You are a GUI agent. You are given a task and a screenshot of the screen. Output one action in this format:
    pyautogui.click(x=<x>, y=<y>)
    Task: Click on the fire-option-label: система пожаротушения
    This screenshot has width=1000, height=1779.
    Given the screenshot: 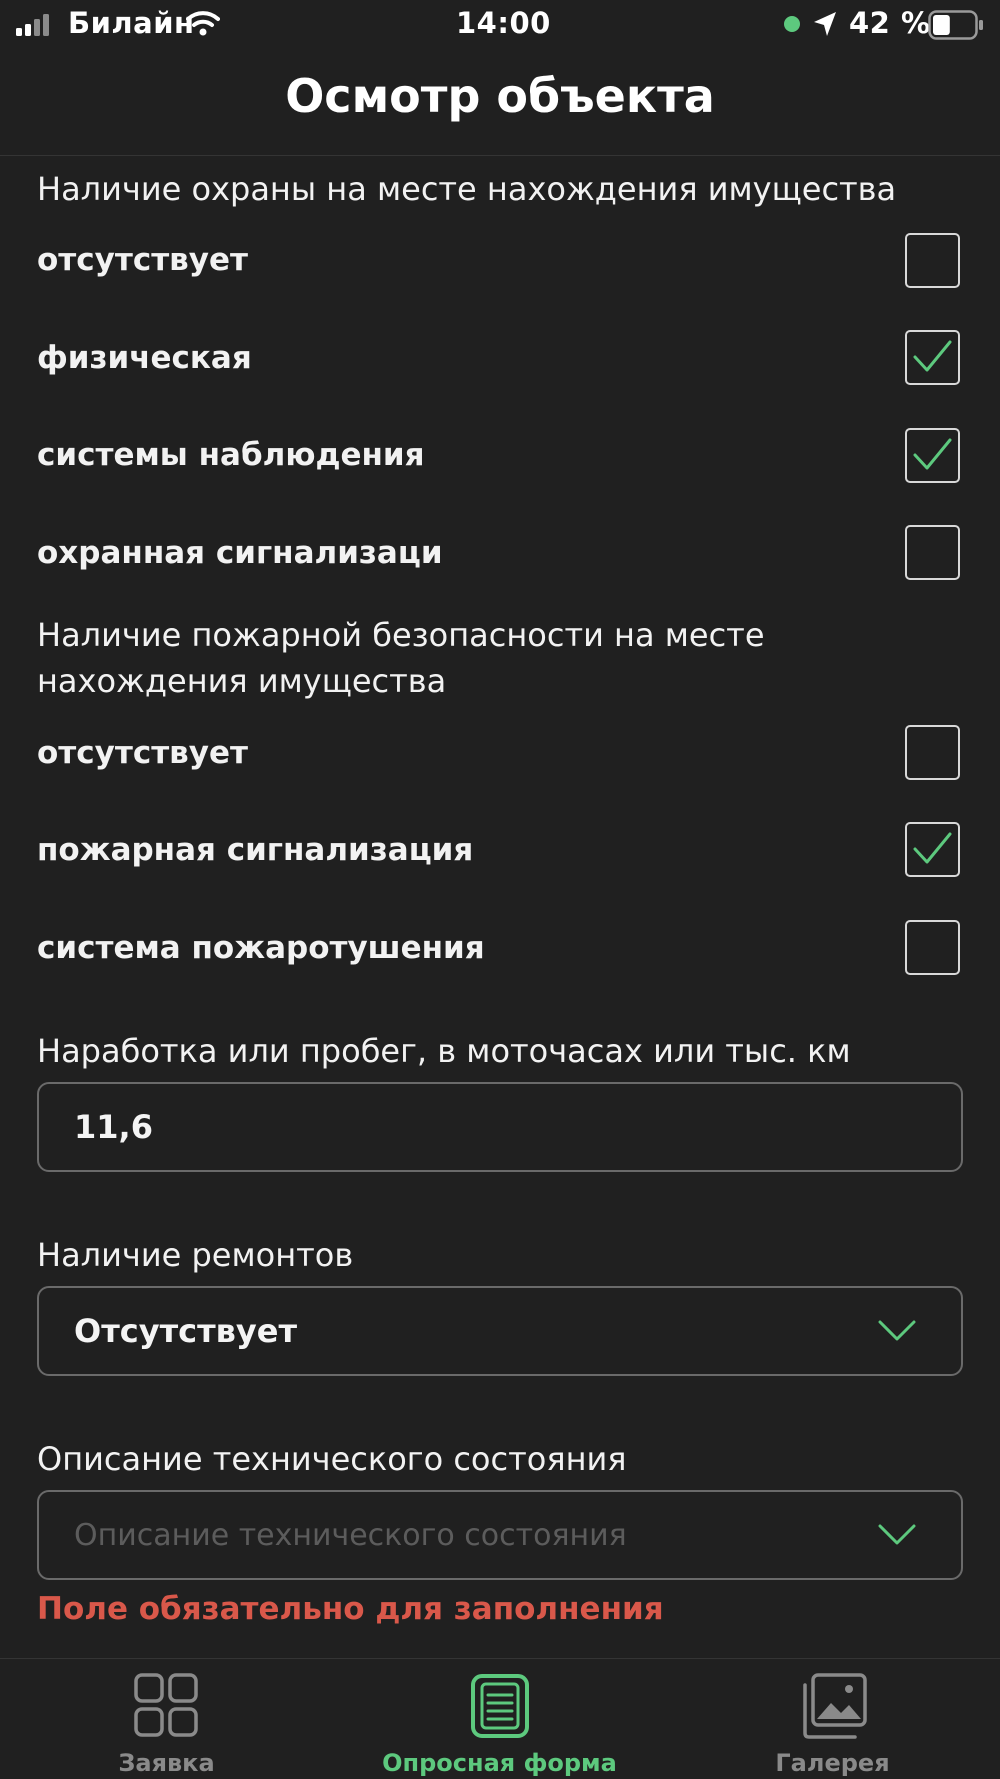 What is the action you would take?
    pyautogui.click(x=261, y=948)
    